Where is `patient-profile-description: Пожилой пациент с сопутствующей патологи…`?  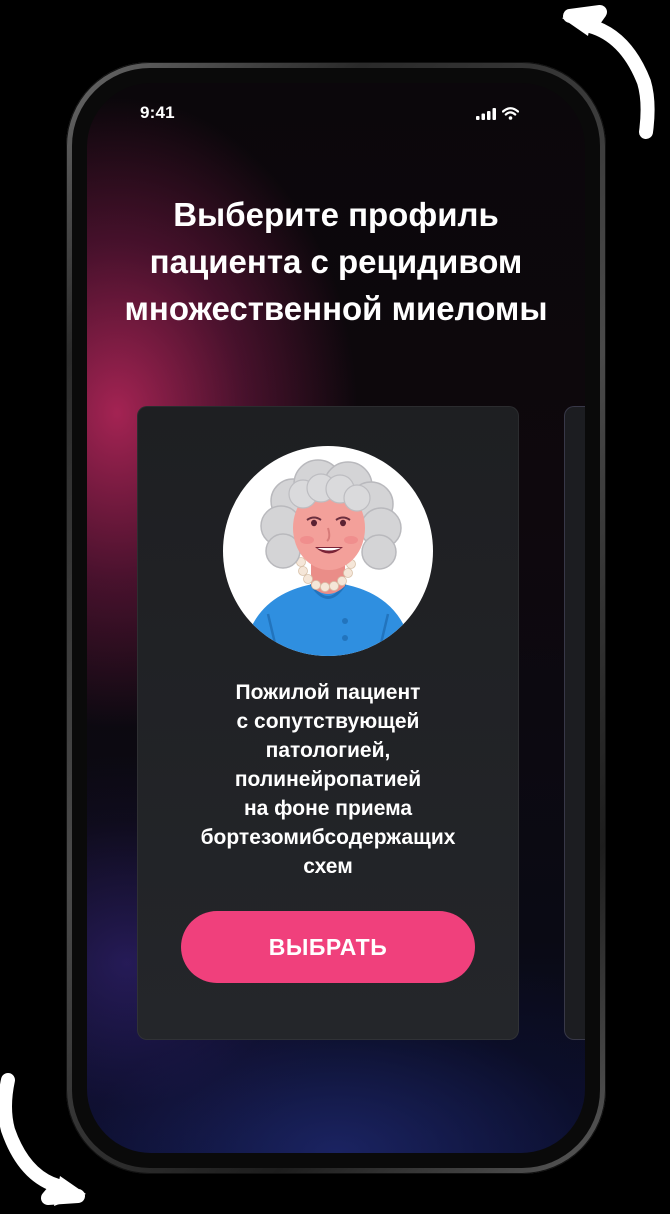 patient-profile-description: Пожилой пациент с сопутствующей патологи… is located at coordinates (328, 779).